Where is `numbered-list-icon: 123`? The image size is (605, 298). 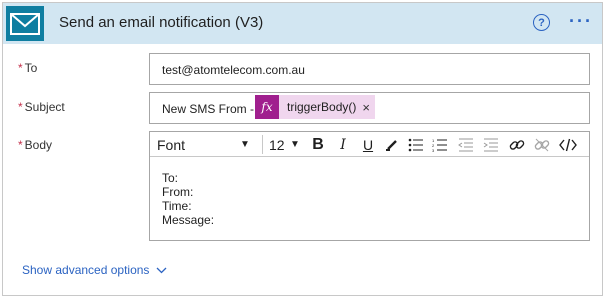
numbered-list-icon: 123 is located at coordinates (440, 145).